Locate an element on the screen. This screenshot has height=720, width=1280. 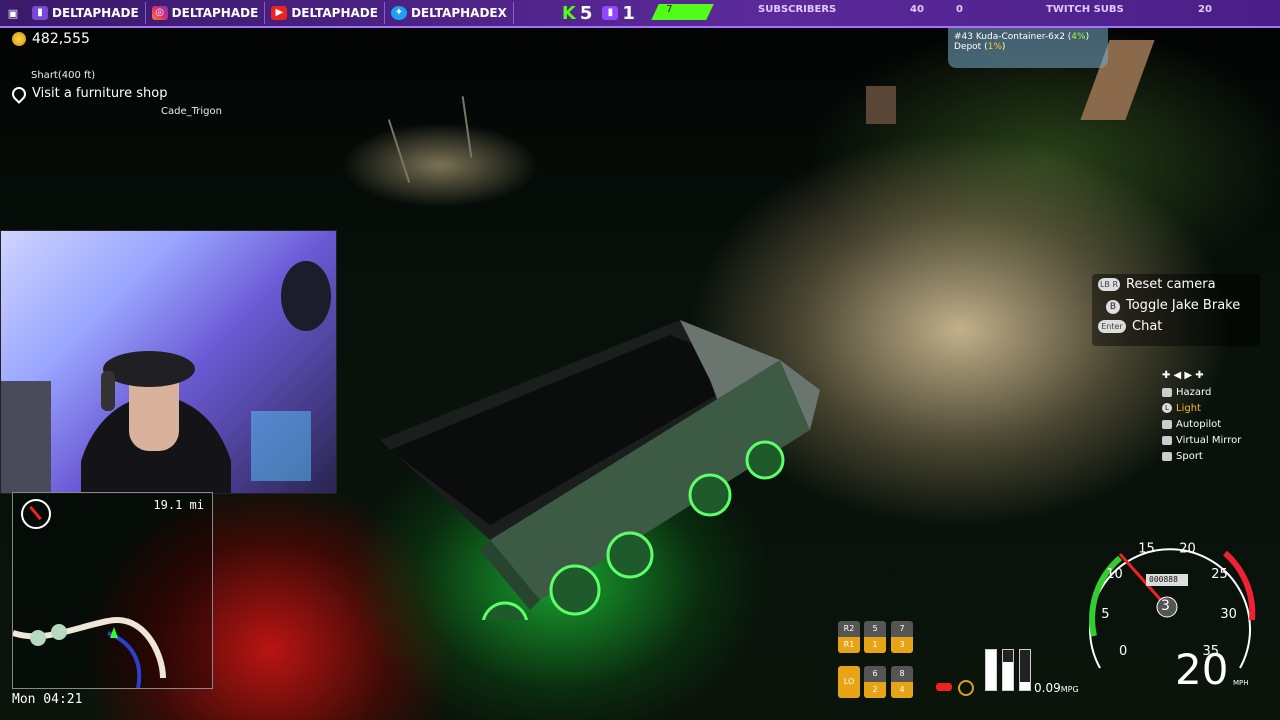
youtube-handle: ▶ DELTAPHADE is located at coordinates (325, 13).